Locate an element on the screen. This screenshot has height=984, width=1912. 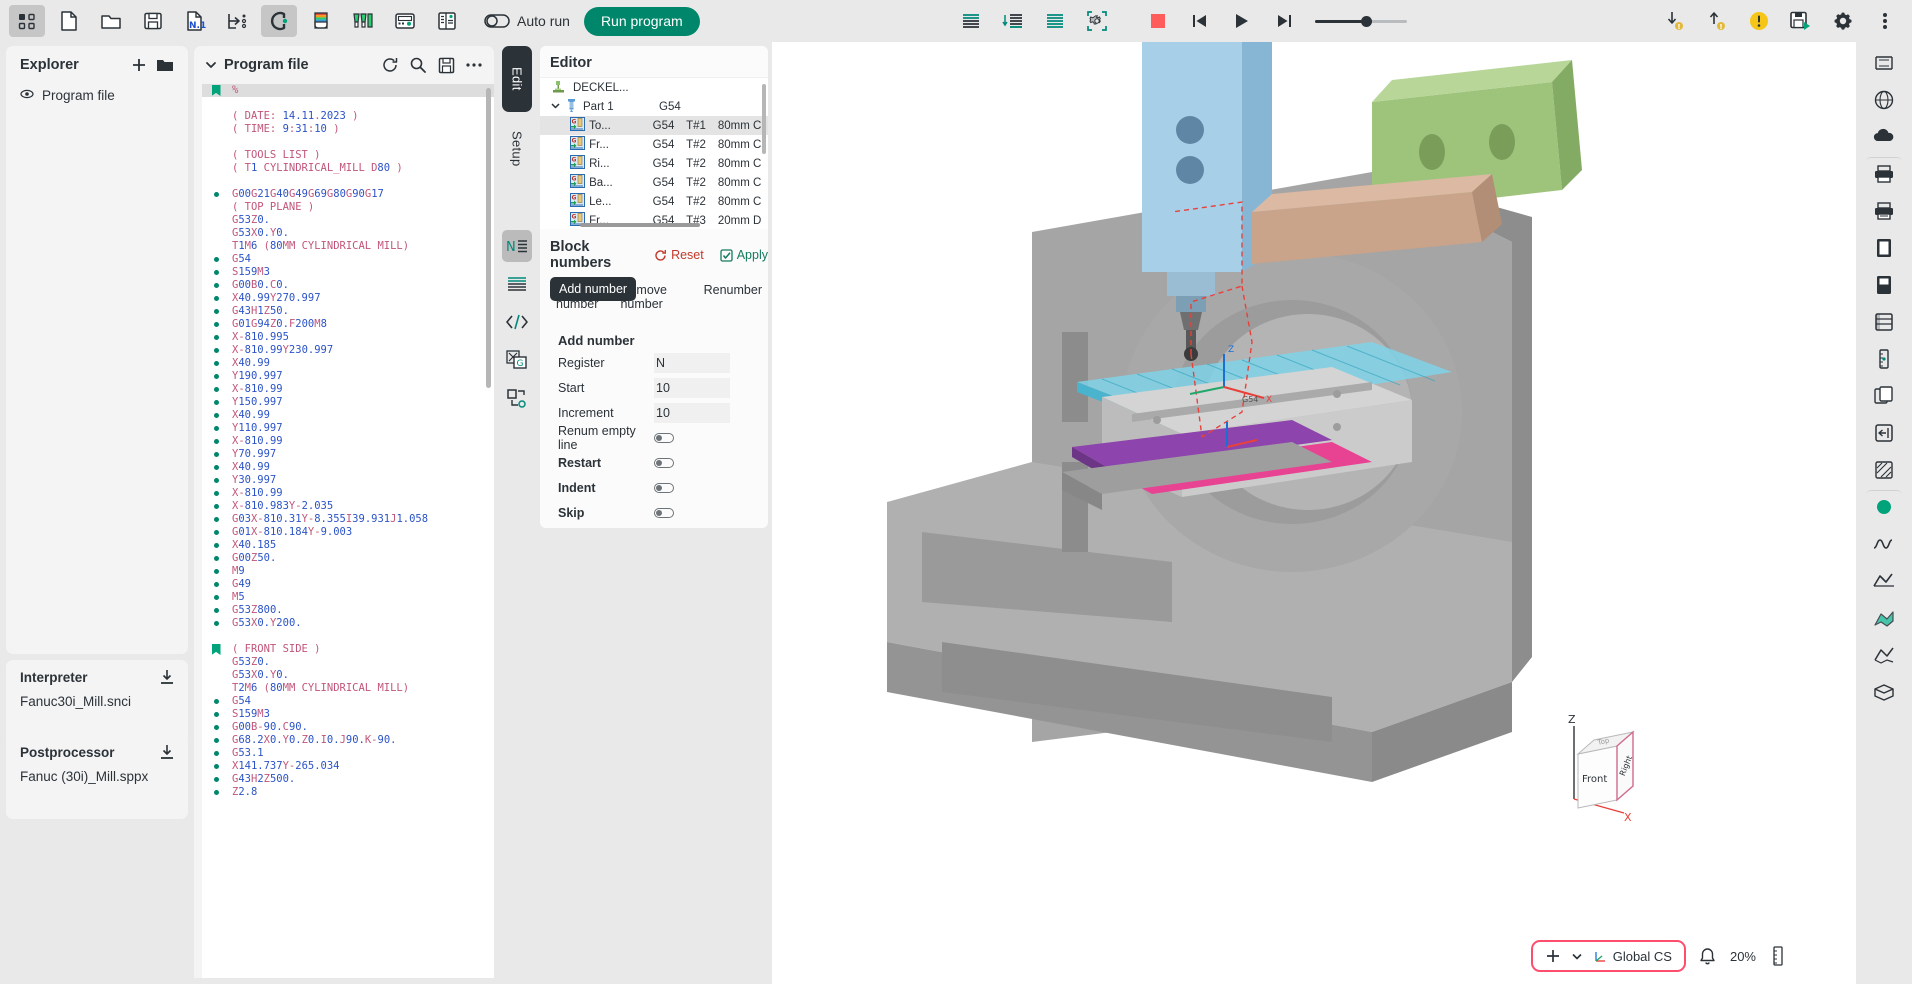
field-value: N is located at coordinates (692, 363).